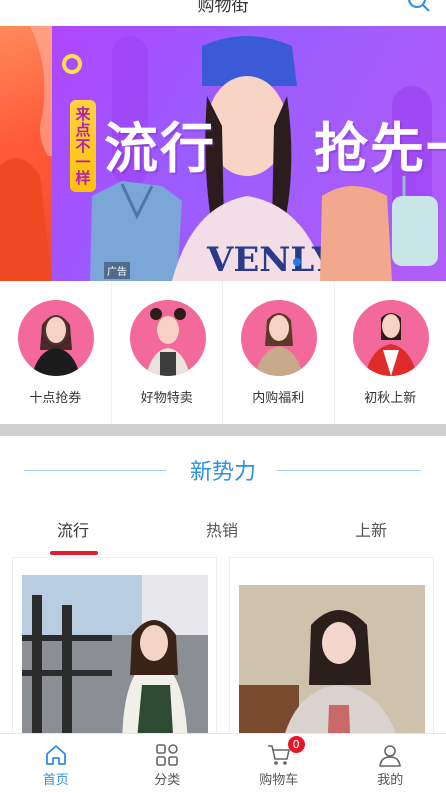 This screenshot has height=793, width=446. I want to click on nav-label: 首页, so click(55, 780).